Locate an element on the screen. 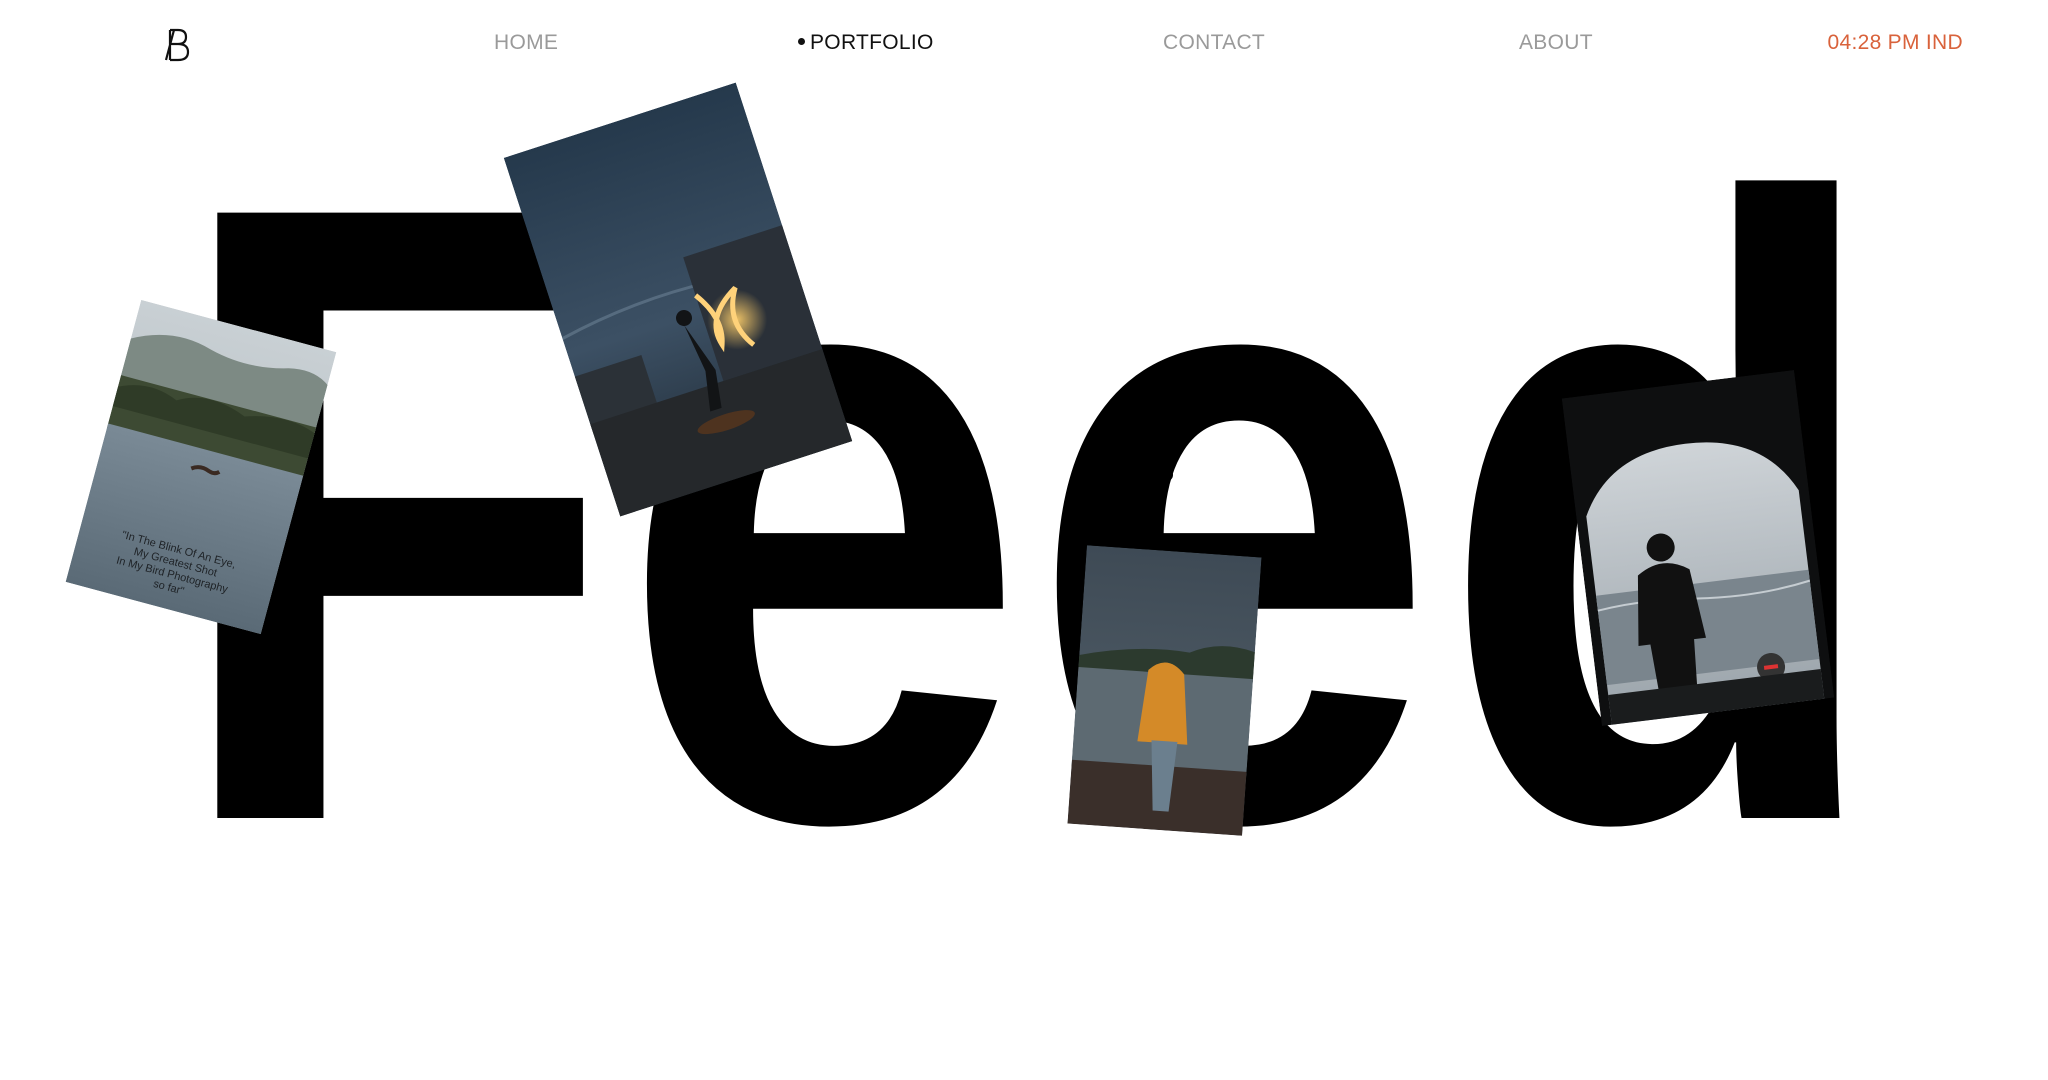 The width and height of the screenshot is (2048, 1080). silhouette-arch-photo is located at coordinates (1698, 548).